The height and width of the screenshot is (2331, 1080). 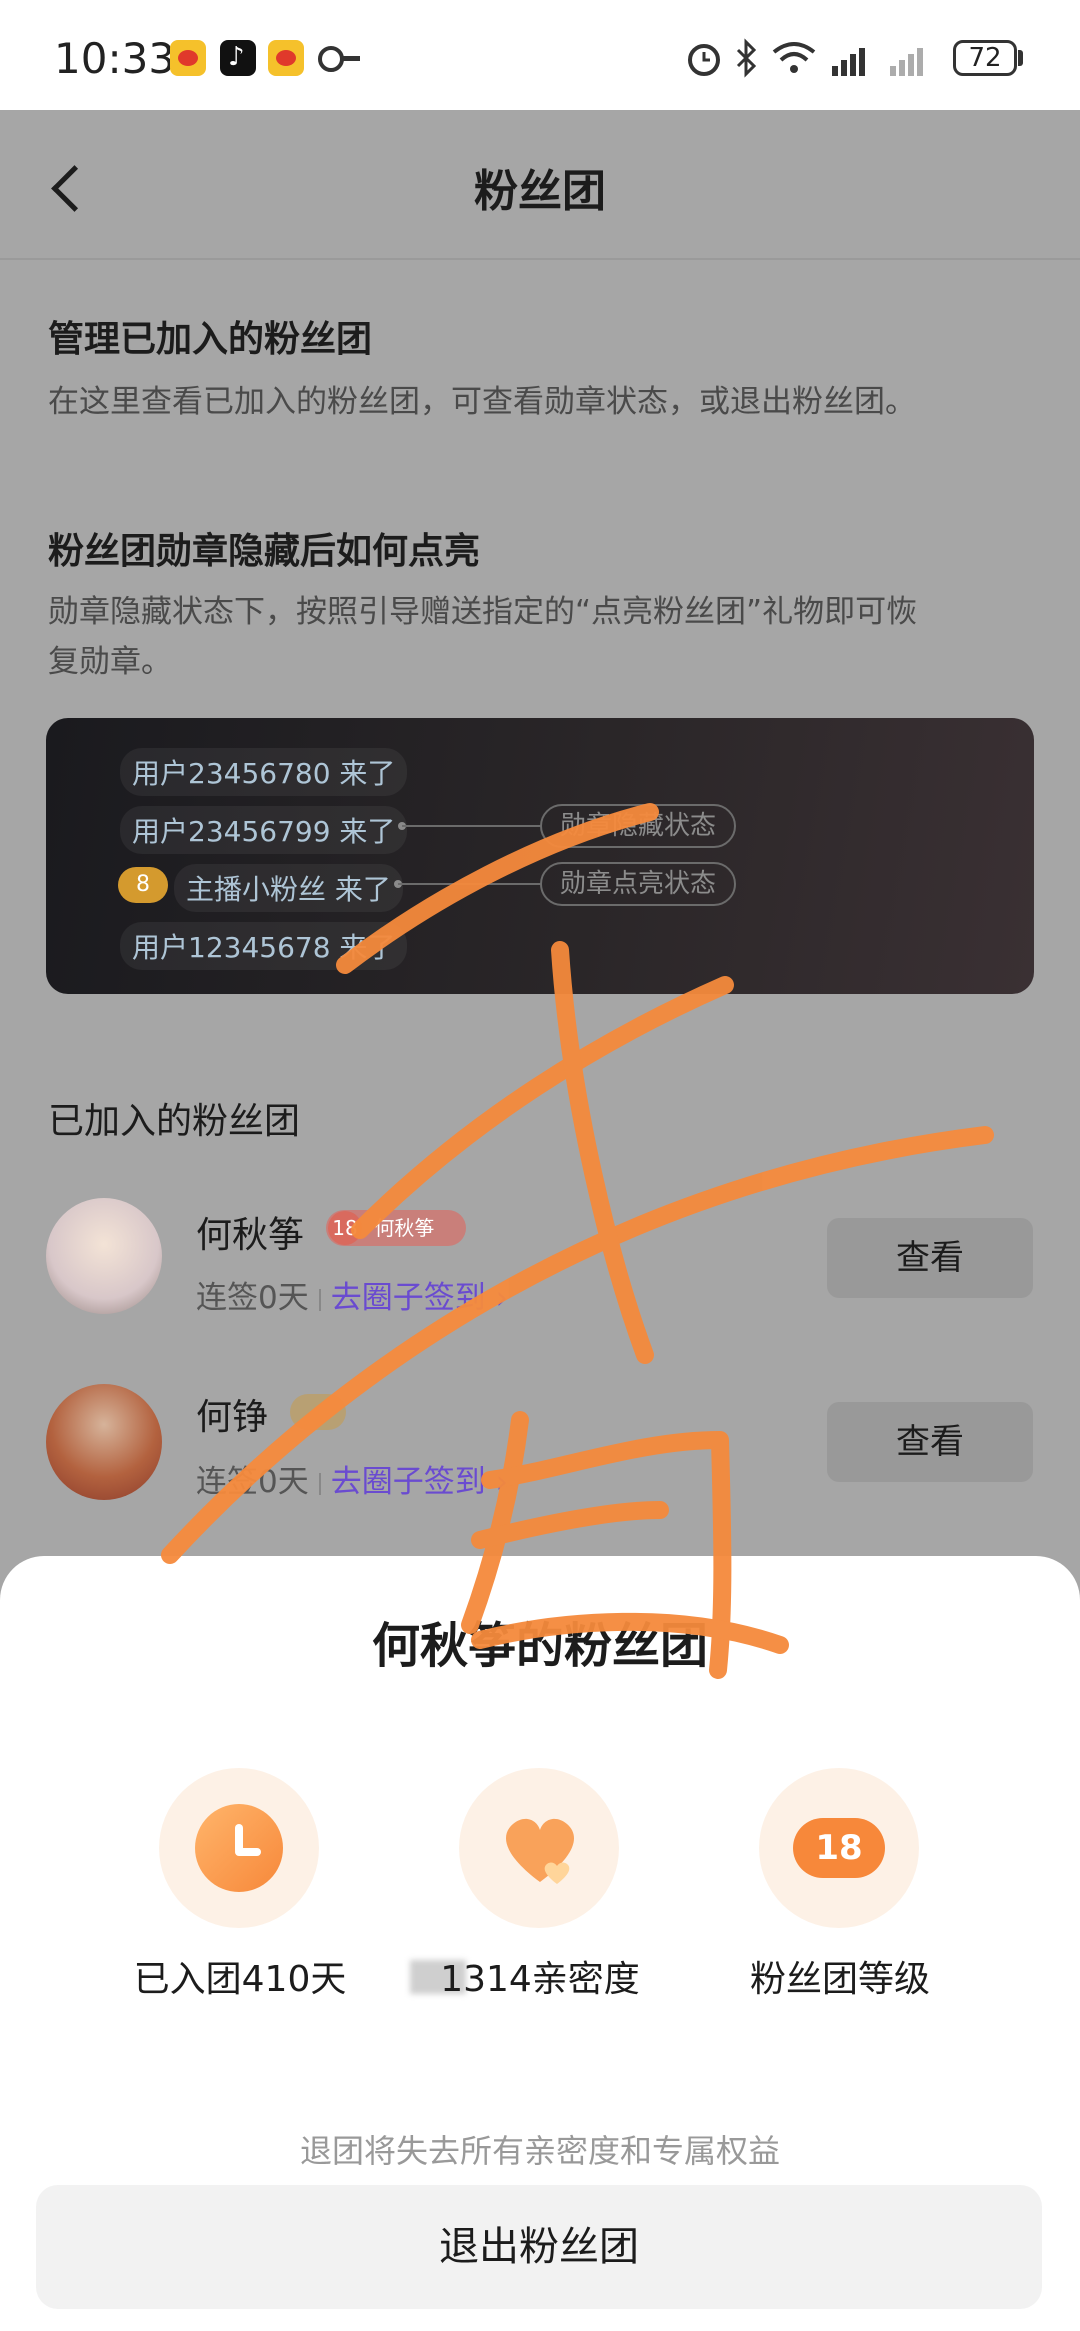 I want to click on hidden-badge-description-line1: 勋章隐藏状态下，按照引导赠送指定的“点亮粉丝团”礼物即可恢, so click(x=483, y=612).